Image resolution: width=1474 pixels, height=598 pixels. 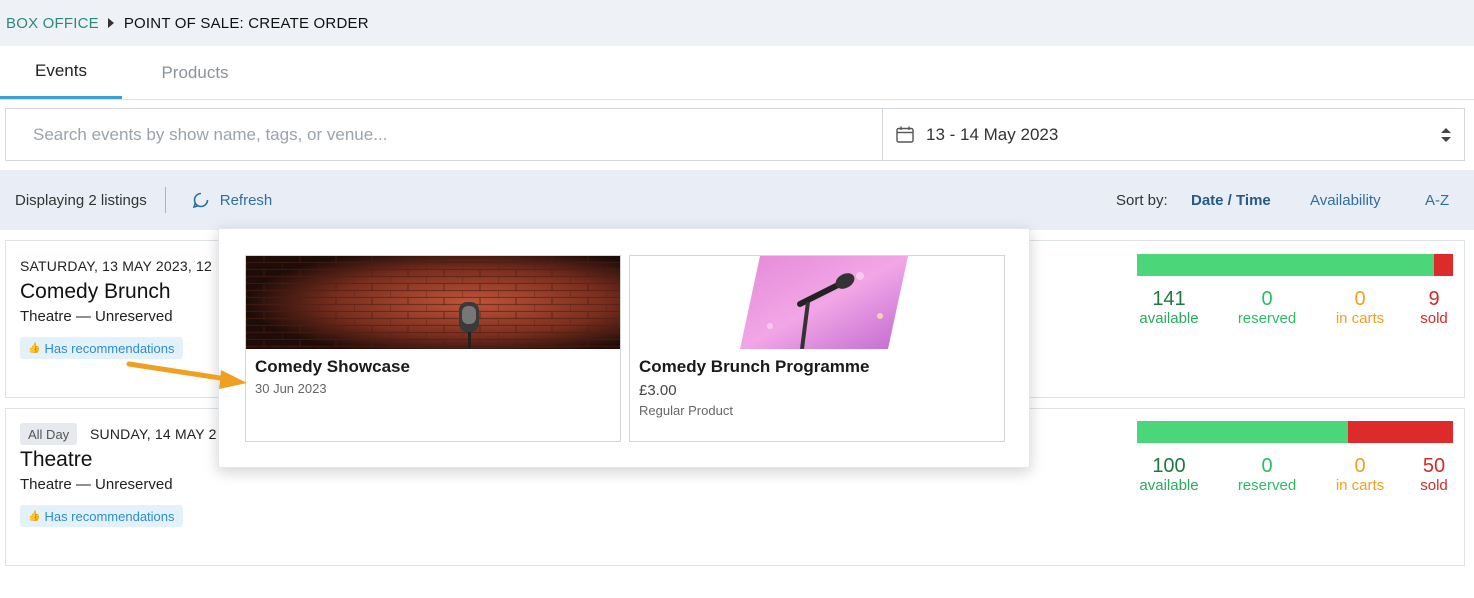 What do you see at coordinates (737, 200) in the screenshot?
I see `listing-toolbar: Displaying 2 listings Refresh Sort by` at bounding box center [737, 200].